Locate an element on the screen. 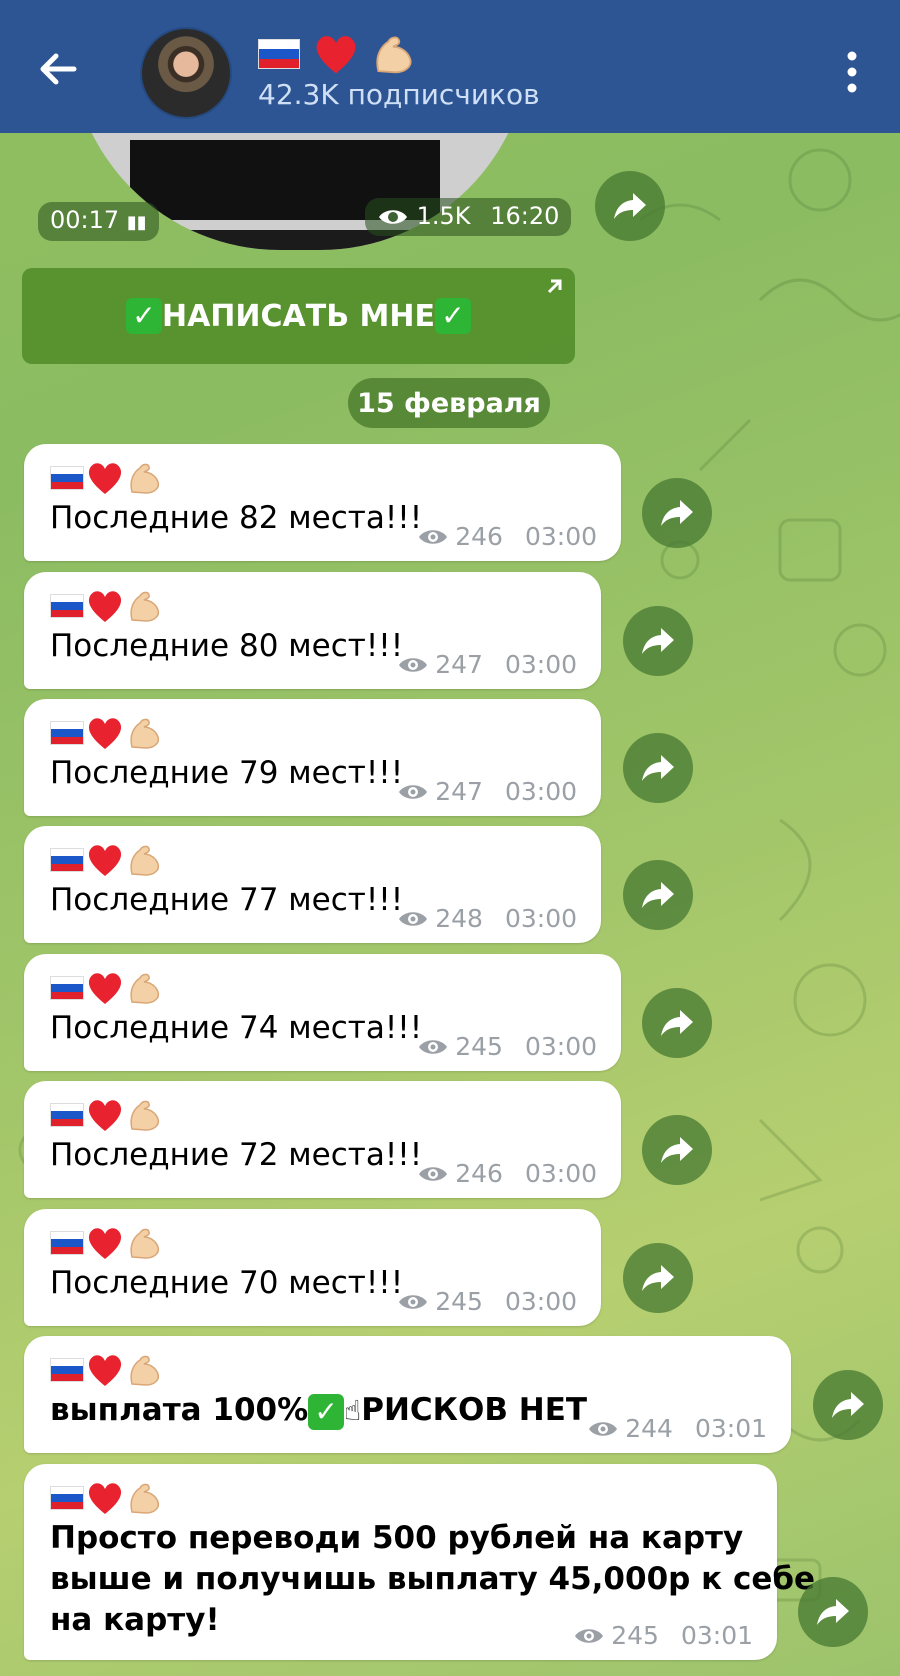 This screenshot has width=900, height=1676. message-text-line: выше и получишь выплату 45,000р к себе is located at coordinates (433, 1579).